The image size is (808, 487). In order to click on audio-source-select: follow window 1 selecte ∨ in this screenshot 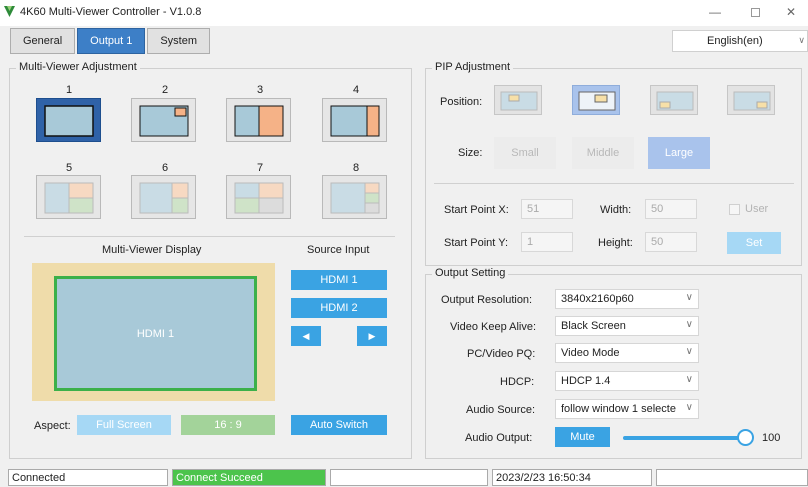, I will do `click(627, 409)`.